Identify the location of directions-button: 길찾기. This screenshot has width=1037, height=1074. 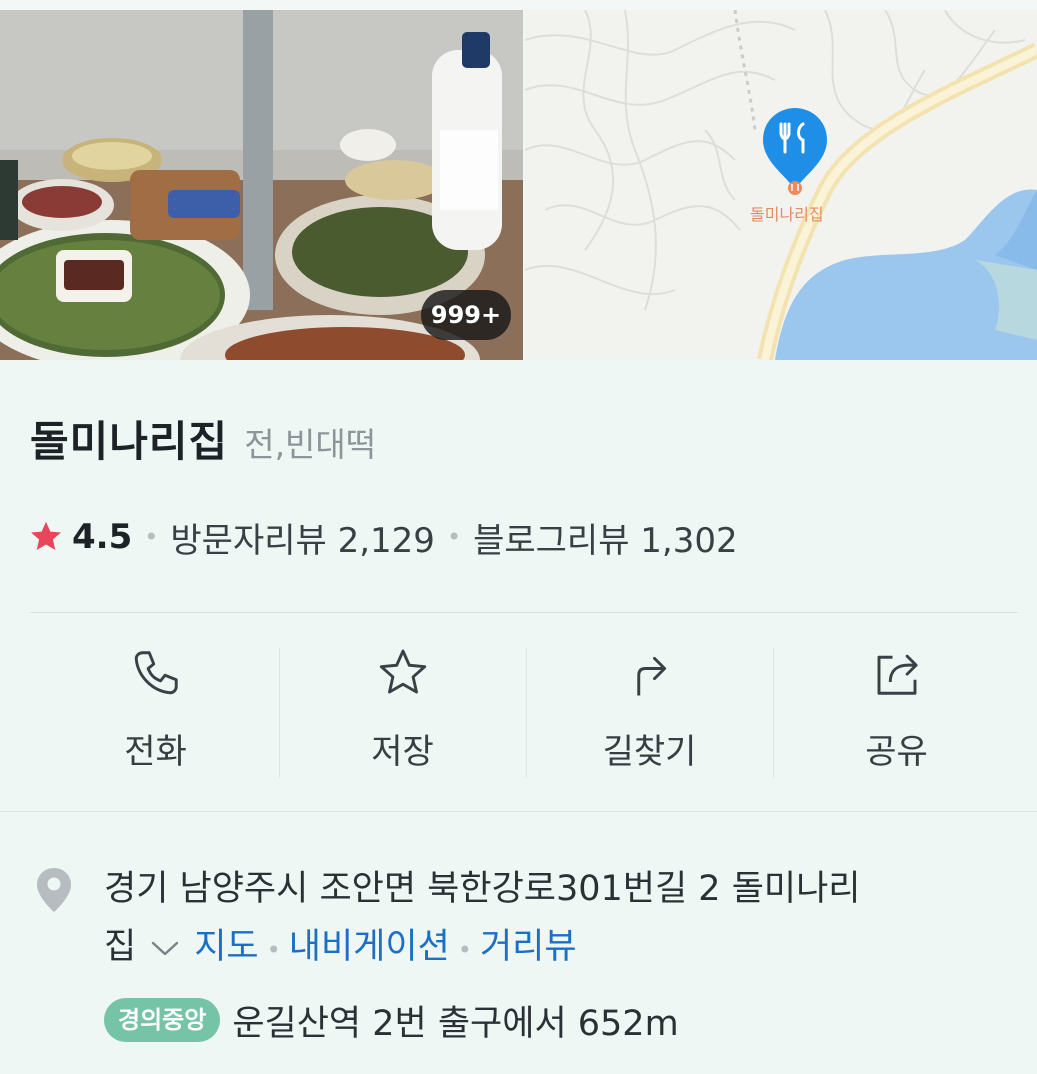
(649, 711).